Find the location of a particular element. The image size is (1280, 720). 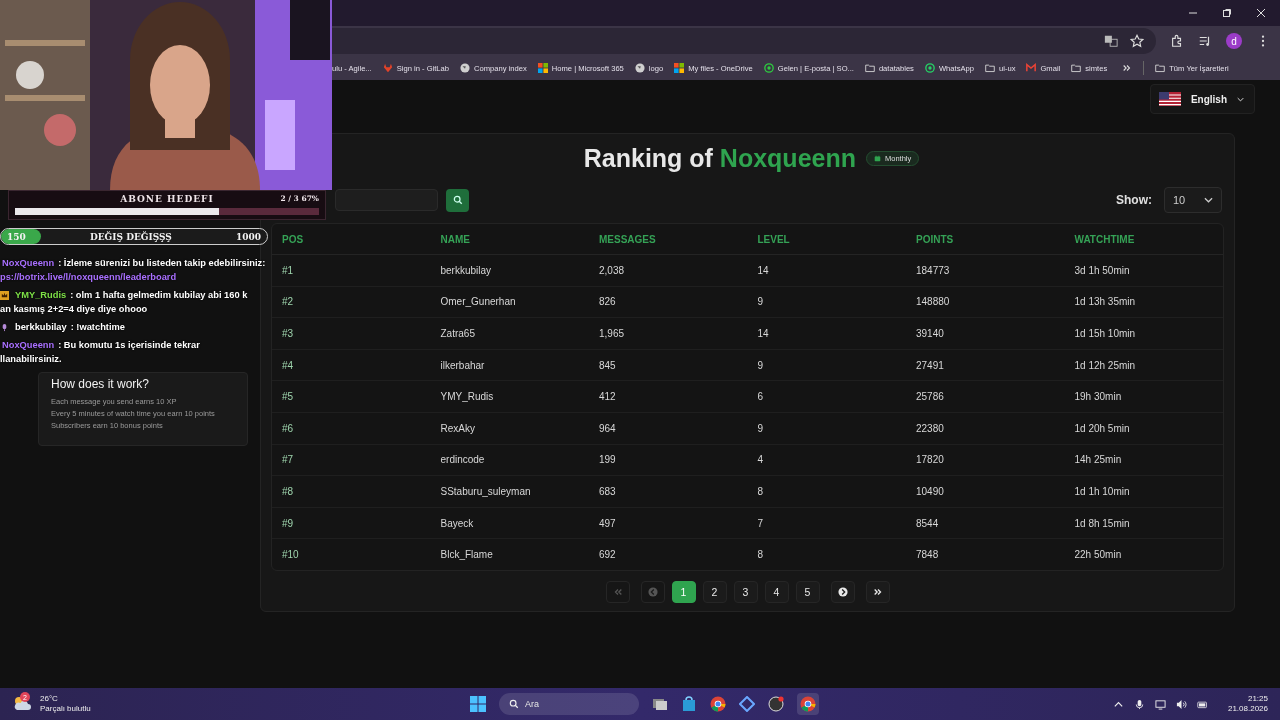

microphone-icon is located at coordinates (1139, 704).